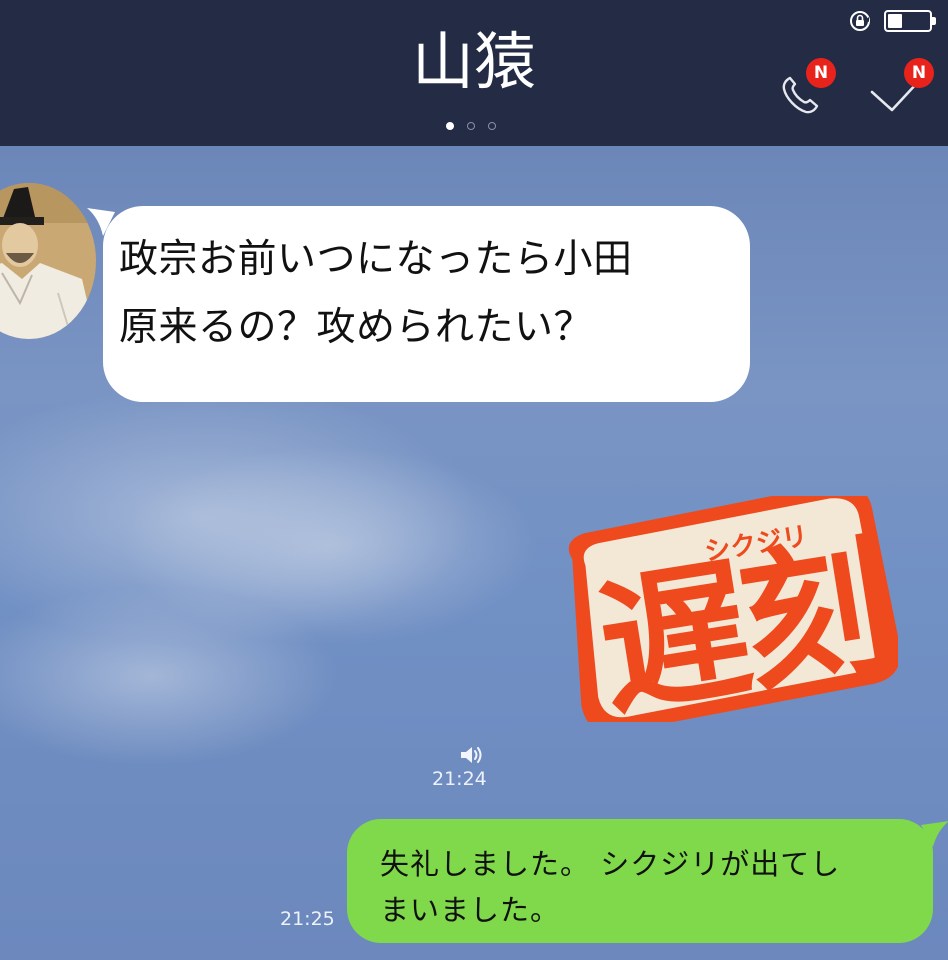  I want to click on message-line: まいました。, so click(470, 910).